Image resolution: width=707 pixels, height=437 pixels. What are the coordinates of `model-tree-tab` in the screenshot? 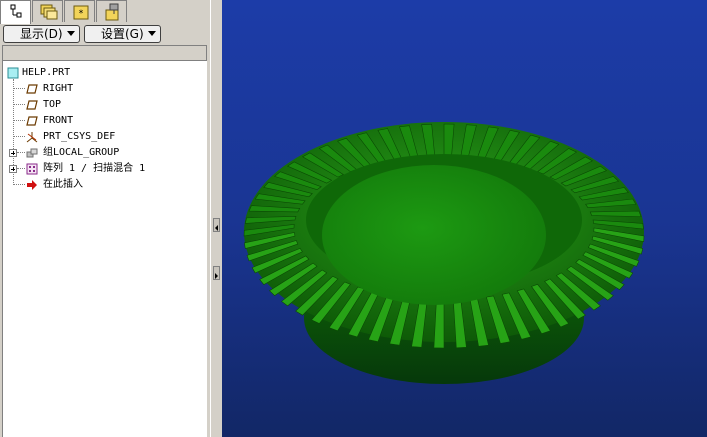 It's located at (15, 12).